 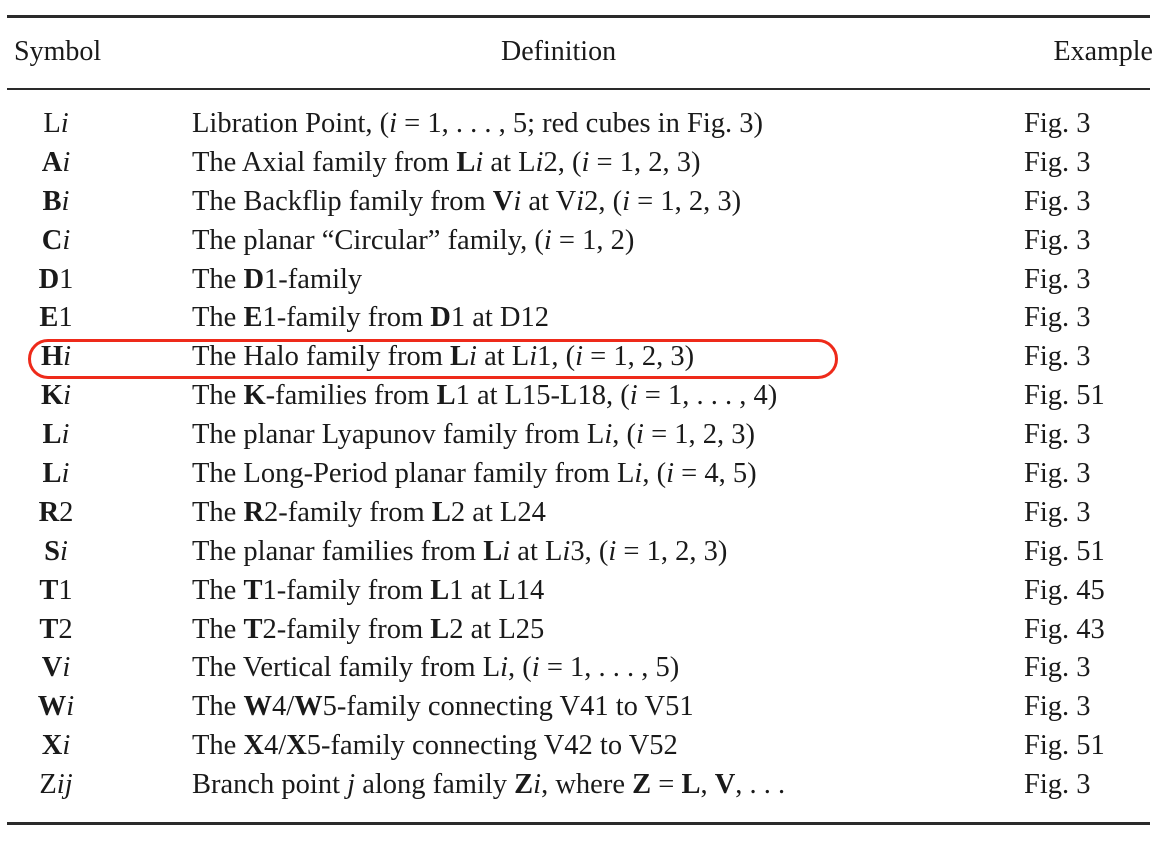 I want to click on text-segment: 1 at L14, so click(x=497, y=590).